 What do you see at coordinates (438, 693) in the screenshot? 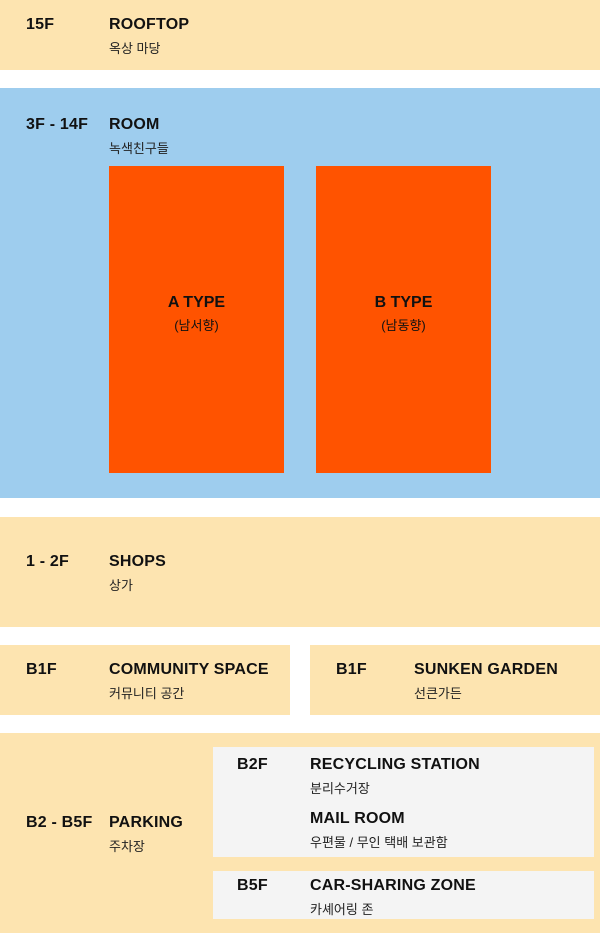
I see `section-subtitle: 선큰가든` at bounding box center [438, 693].